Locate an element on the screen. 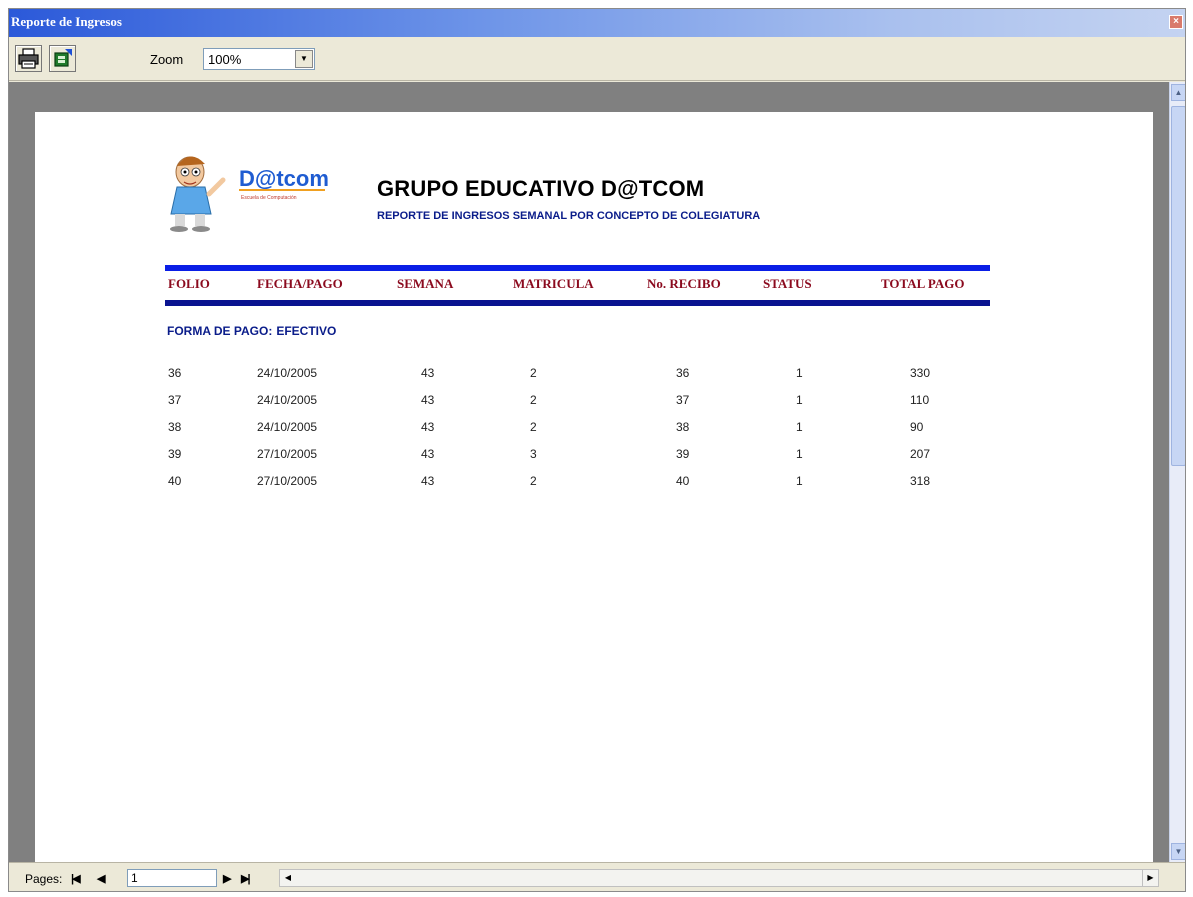 The width and height of the screenshot is (1193, 897). printer-icon is located at coordinates (28, 58).